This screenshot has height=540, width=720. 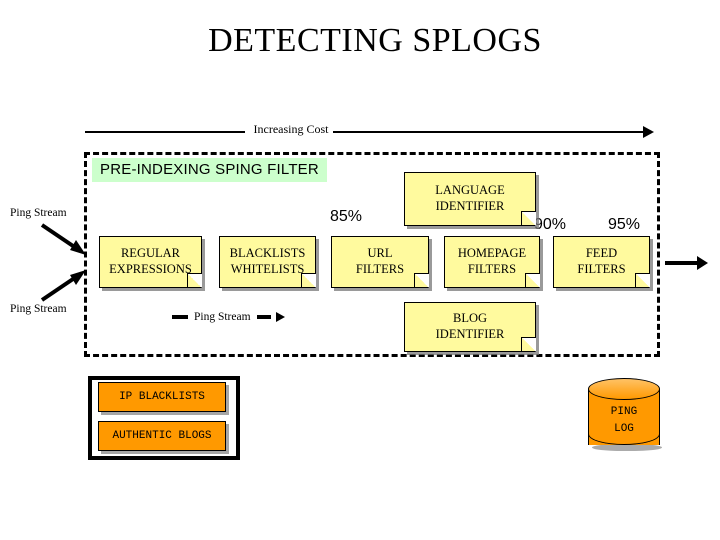 I want to click on note-regular-expressions-label: REGULAR EXPRESSIONS, so click(x=150, y=261).